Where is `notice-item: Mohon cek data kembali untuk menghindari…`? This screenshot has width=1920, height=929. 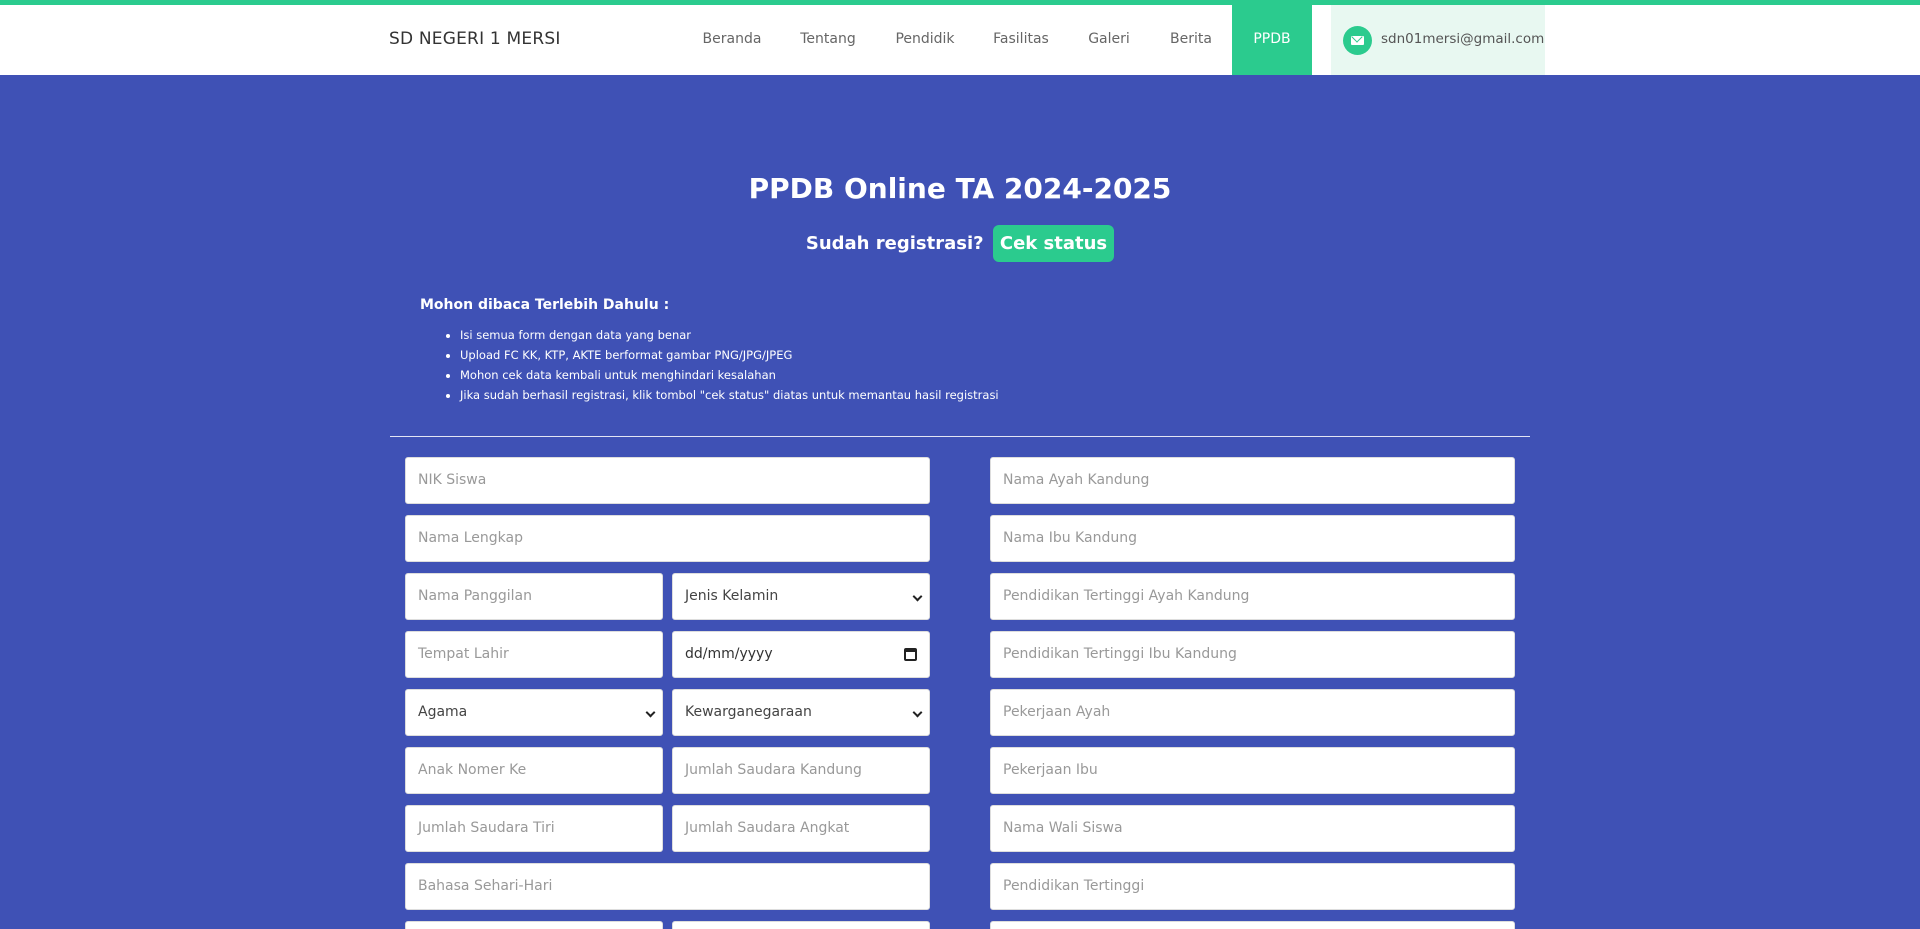
notice-item: Mohon cek data kembali untuk menghindari… is located at coordinates (729, 375).